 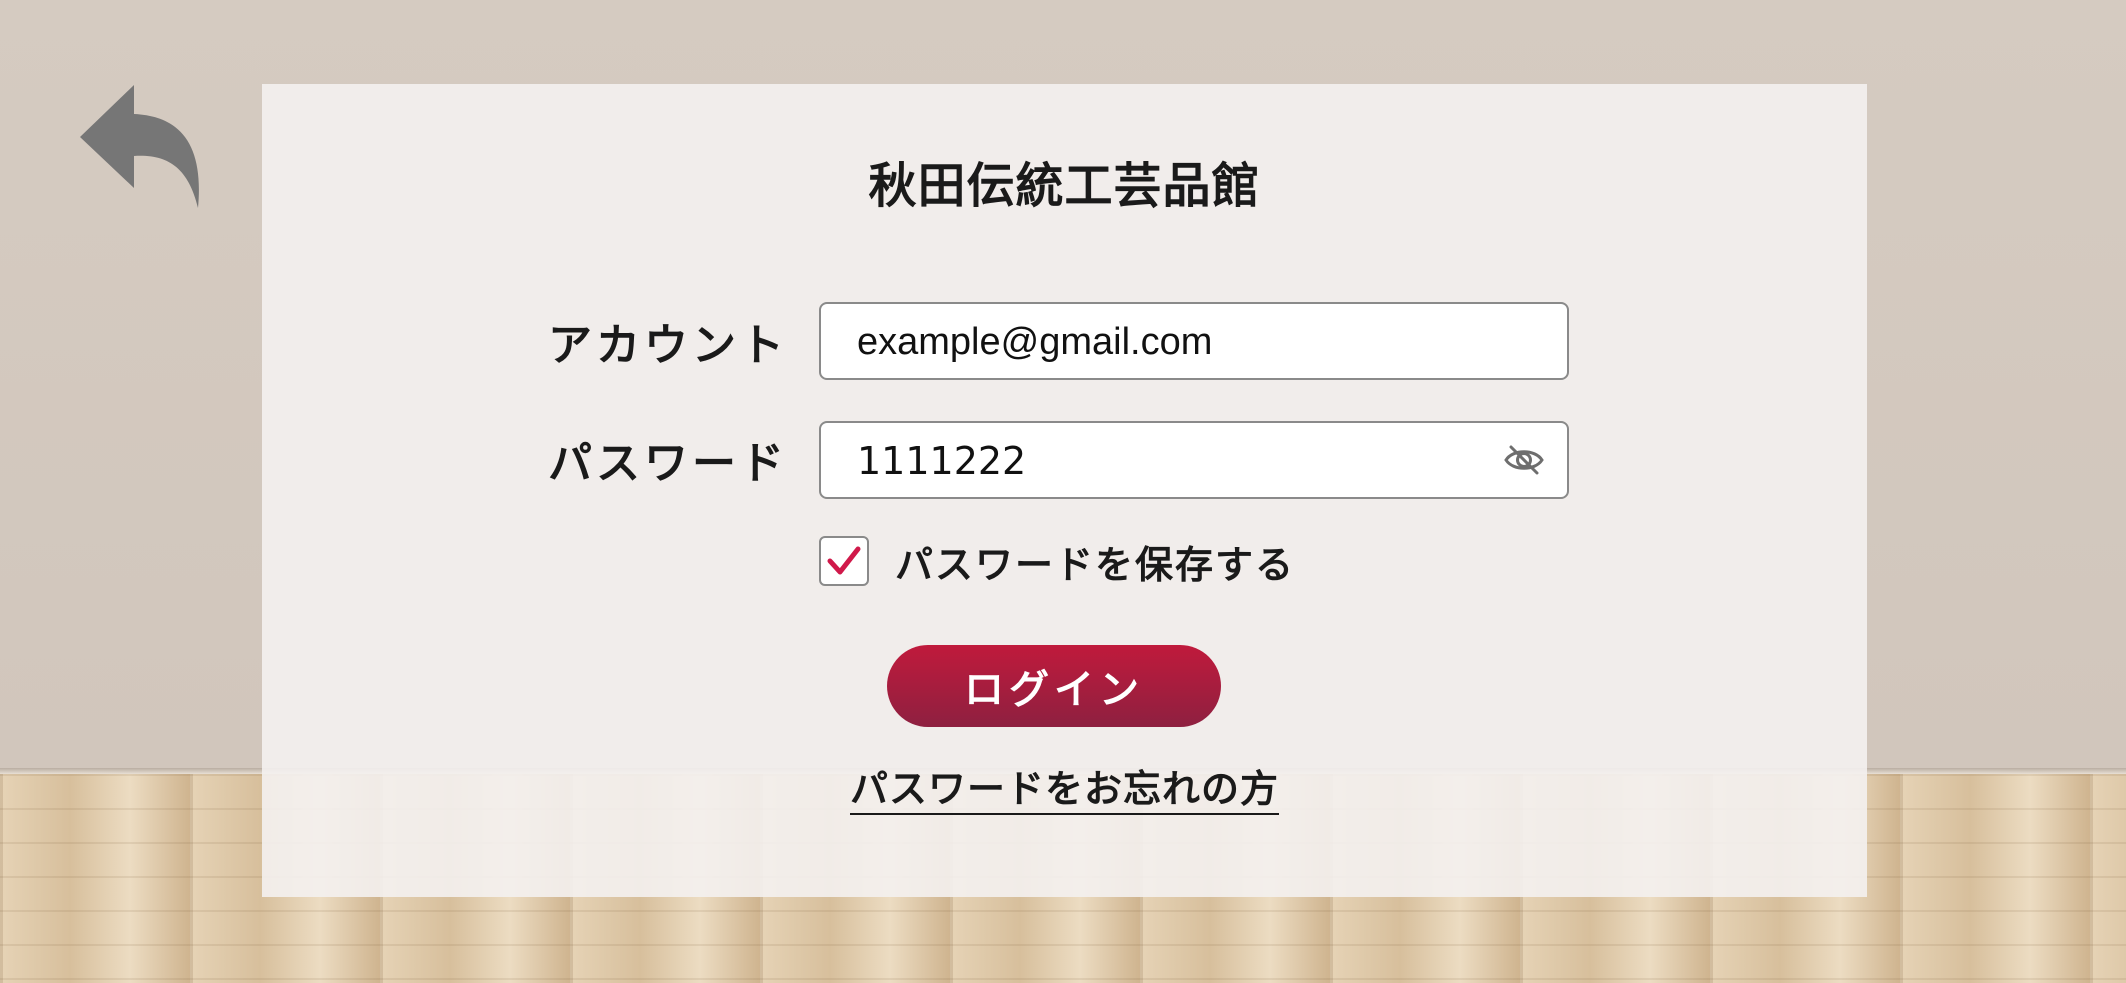 What do you see at coordinates (668, 345) in the screenshot?
I see `account-label: アカウント` at bounding box center [668, 345].